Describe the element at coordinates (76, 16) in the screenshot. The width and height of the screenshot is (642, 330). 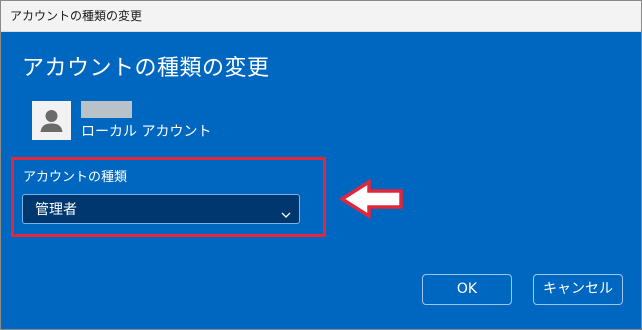
I see `window-title: アカウントの種類の変更` at that location.